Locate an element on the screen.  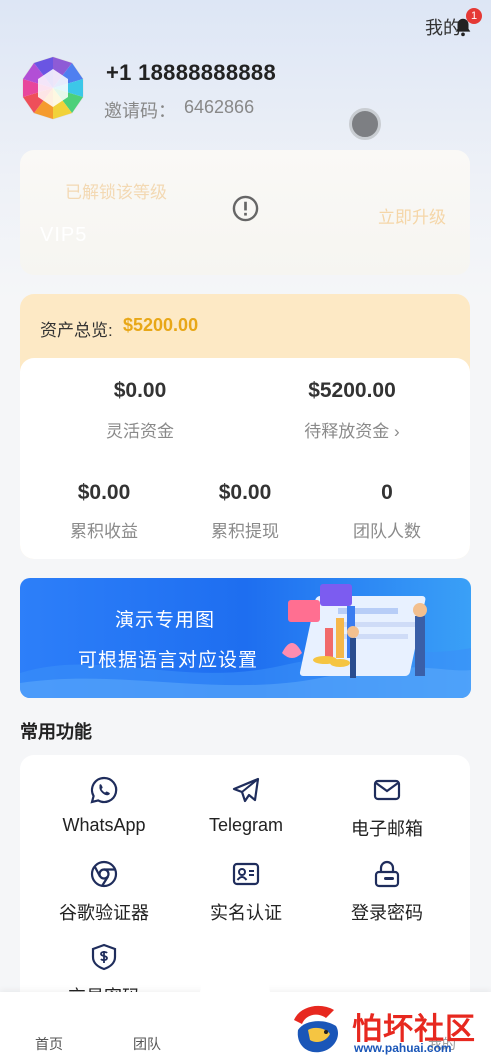
real-name-label: 实名认证 is located at coordinates (246, 912).